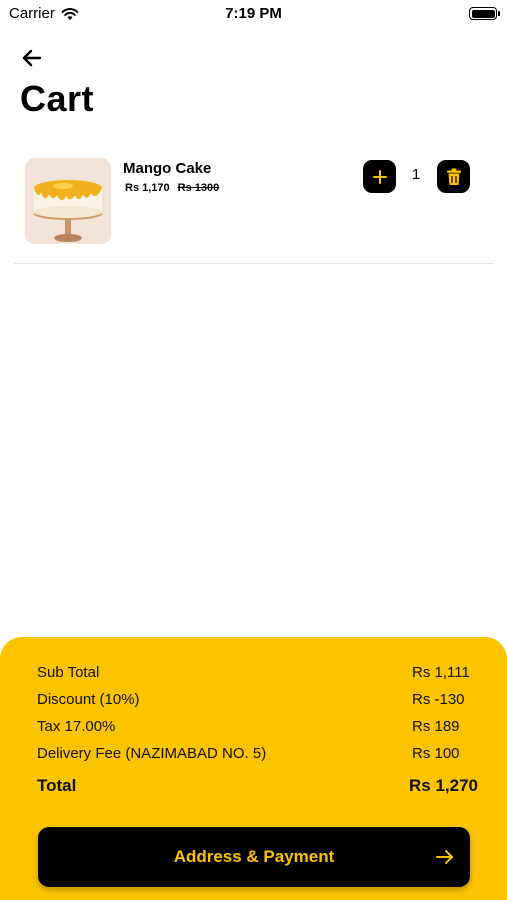 This screenshot has width=507, height=900. I want to click on plus-icon, so click(379, 176).